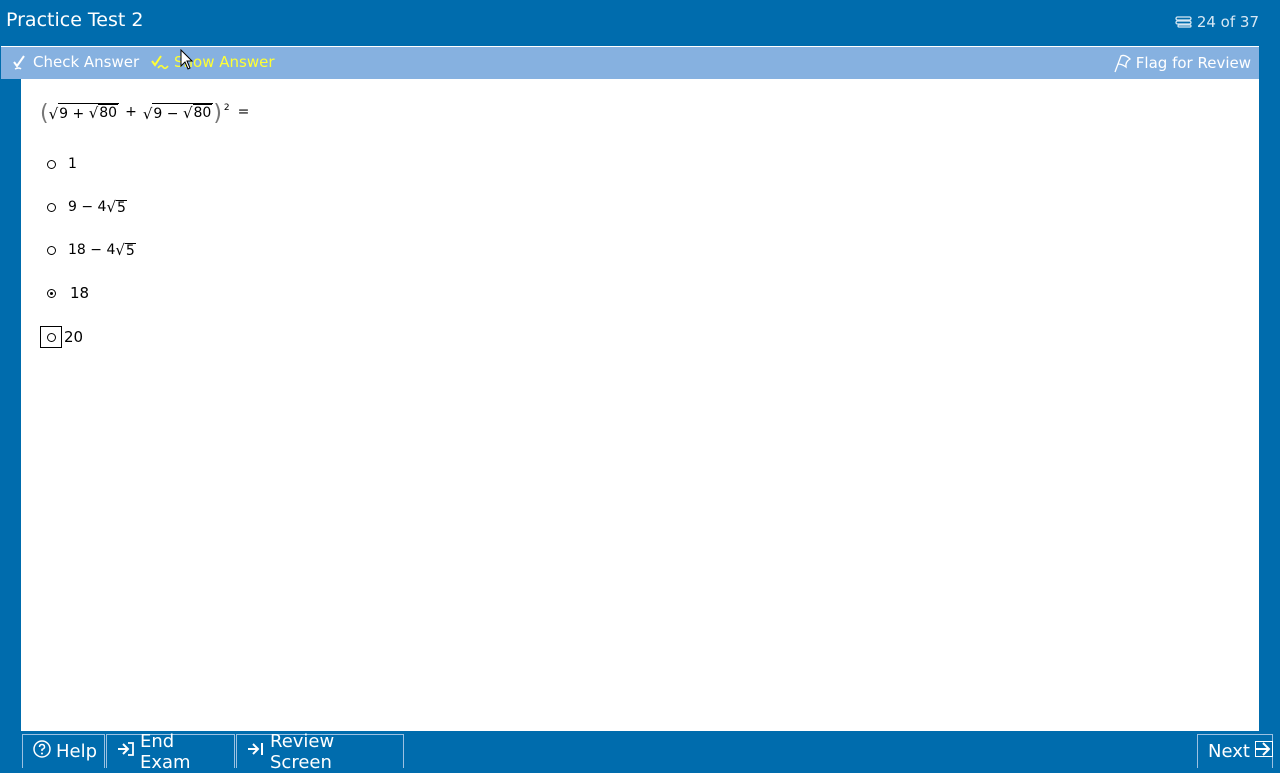 The width and height of the screenshot is (1280, 773). What do you see at coordinates (77, 751) in the screenshot?
I see `help-label: Help` at bounding box center [77, 751].